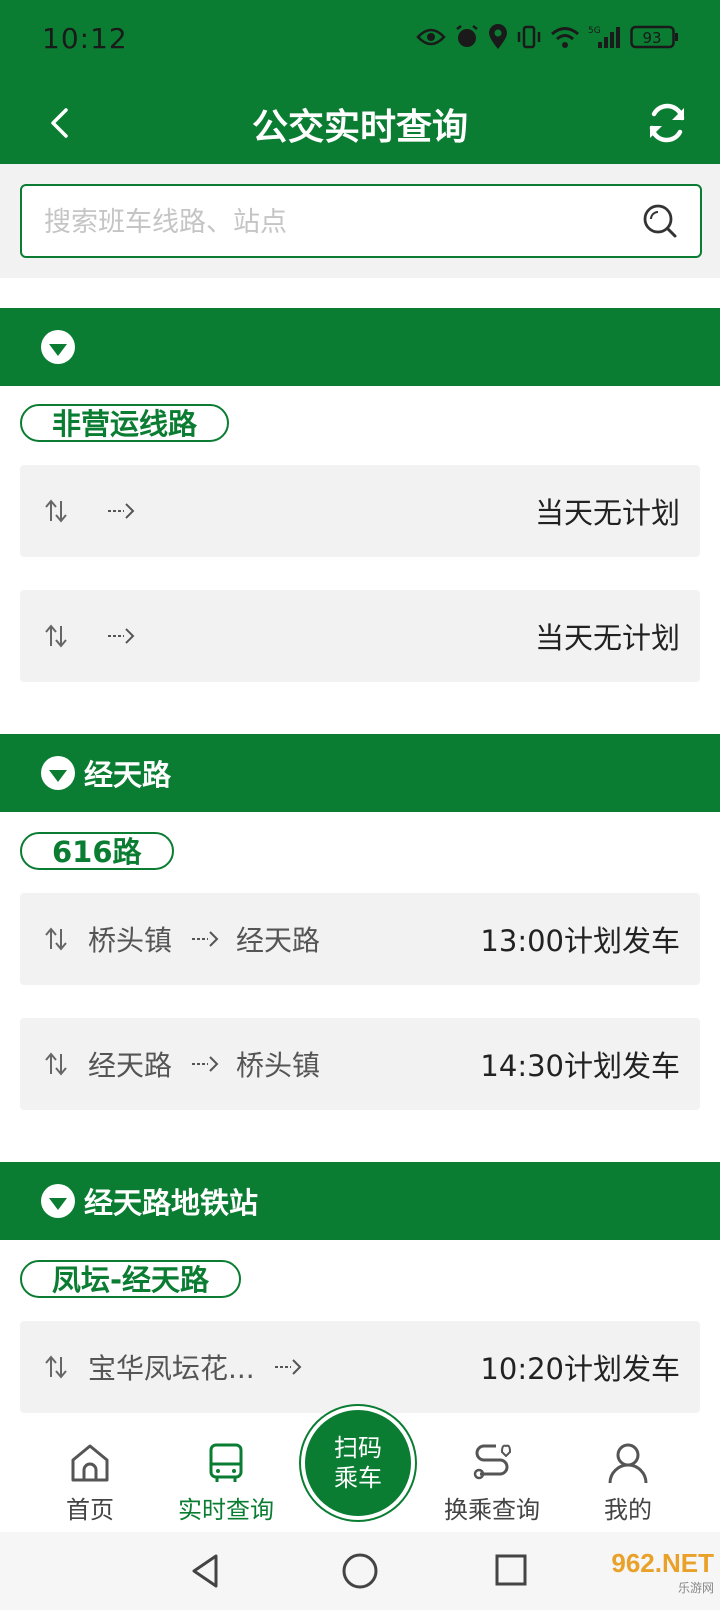 Image resolution: width=720 pixels, height=1610 pixels. Describe the element at coordinates (90, 1483) in the screenshot. I see `nav-home: 首页` at that location.